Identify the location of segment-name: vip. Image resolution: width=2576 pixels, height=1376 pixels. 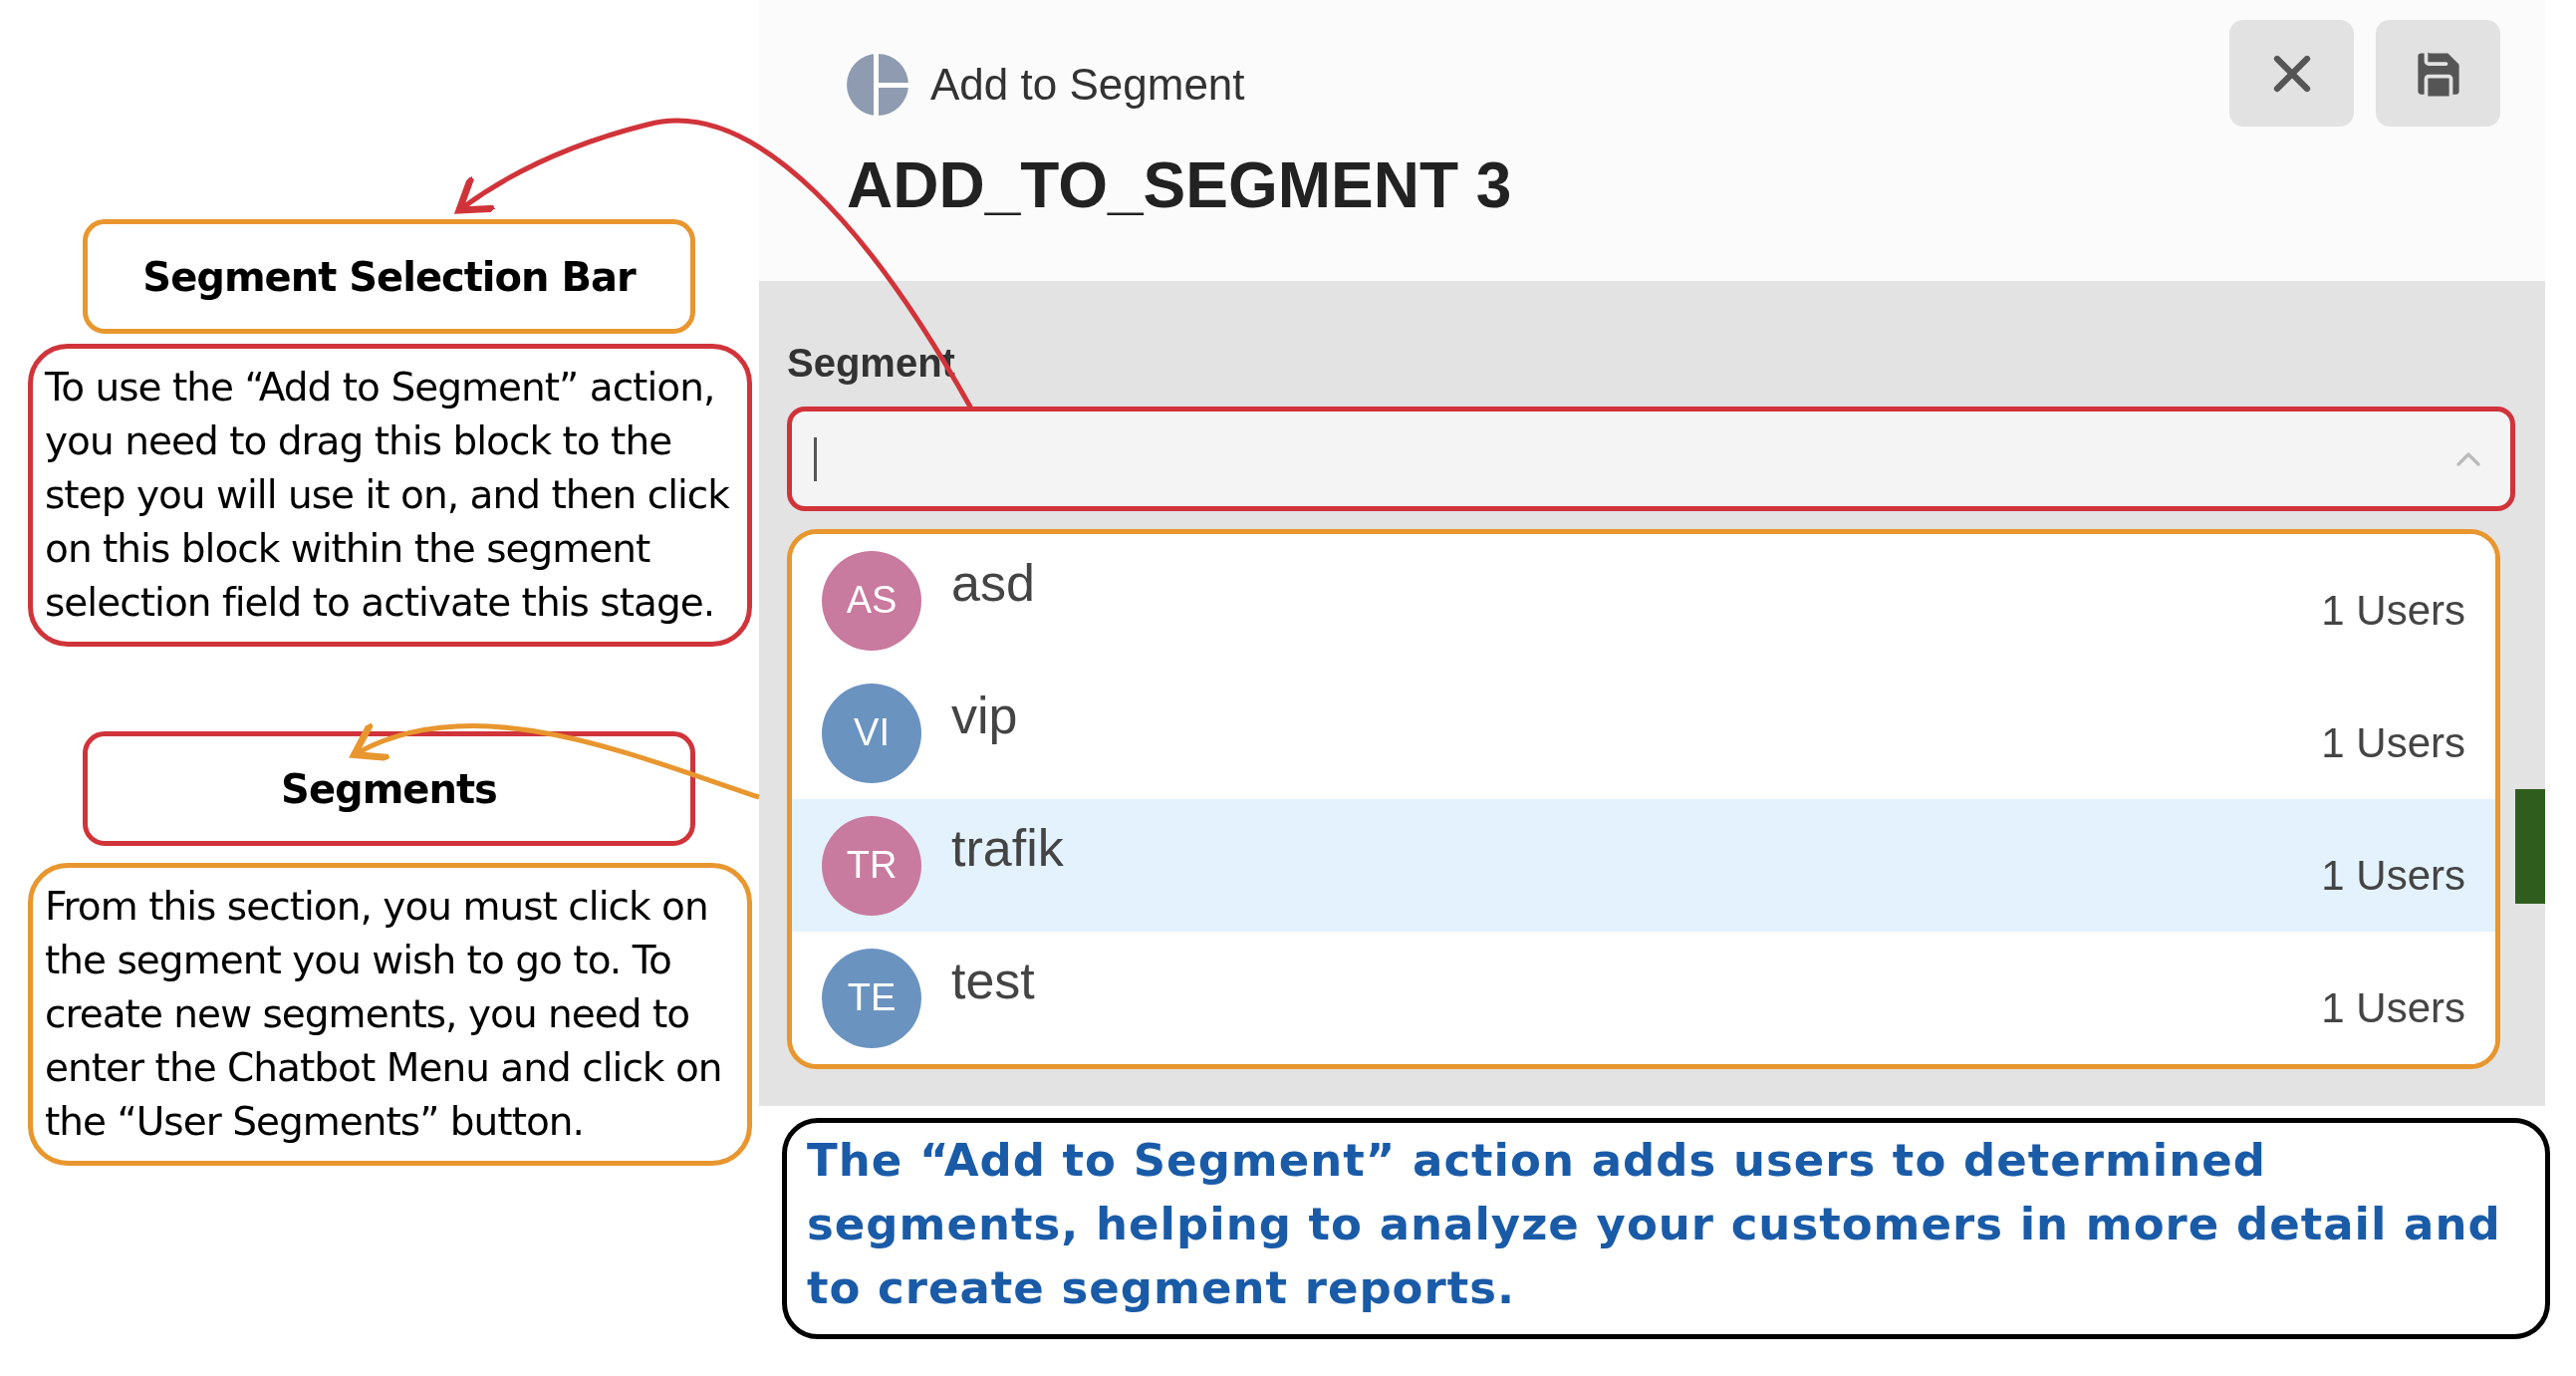
(984, 716).